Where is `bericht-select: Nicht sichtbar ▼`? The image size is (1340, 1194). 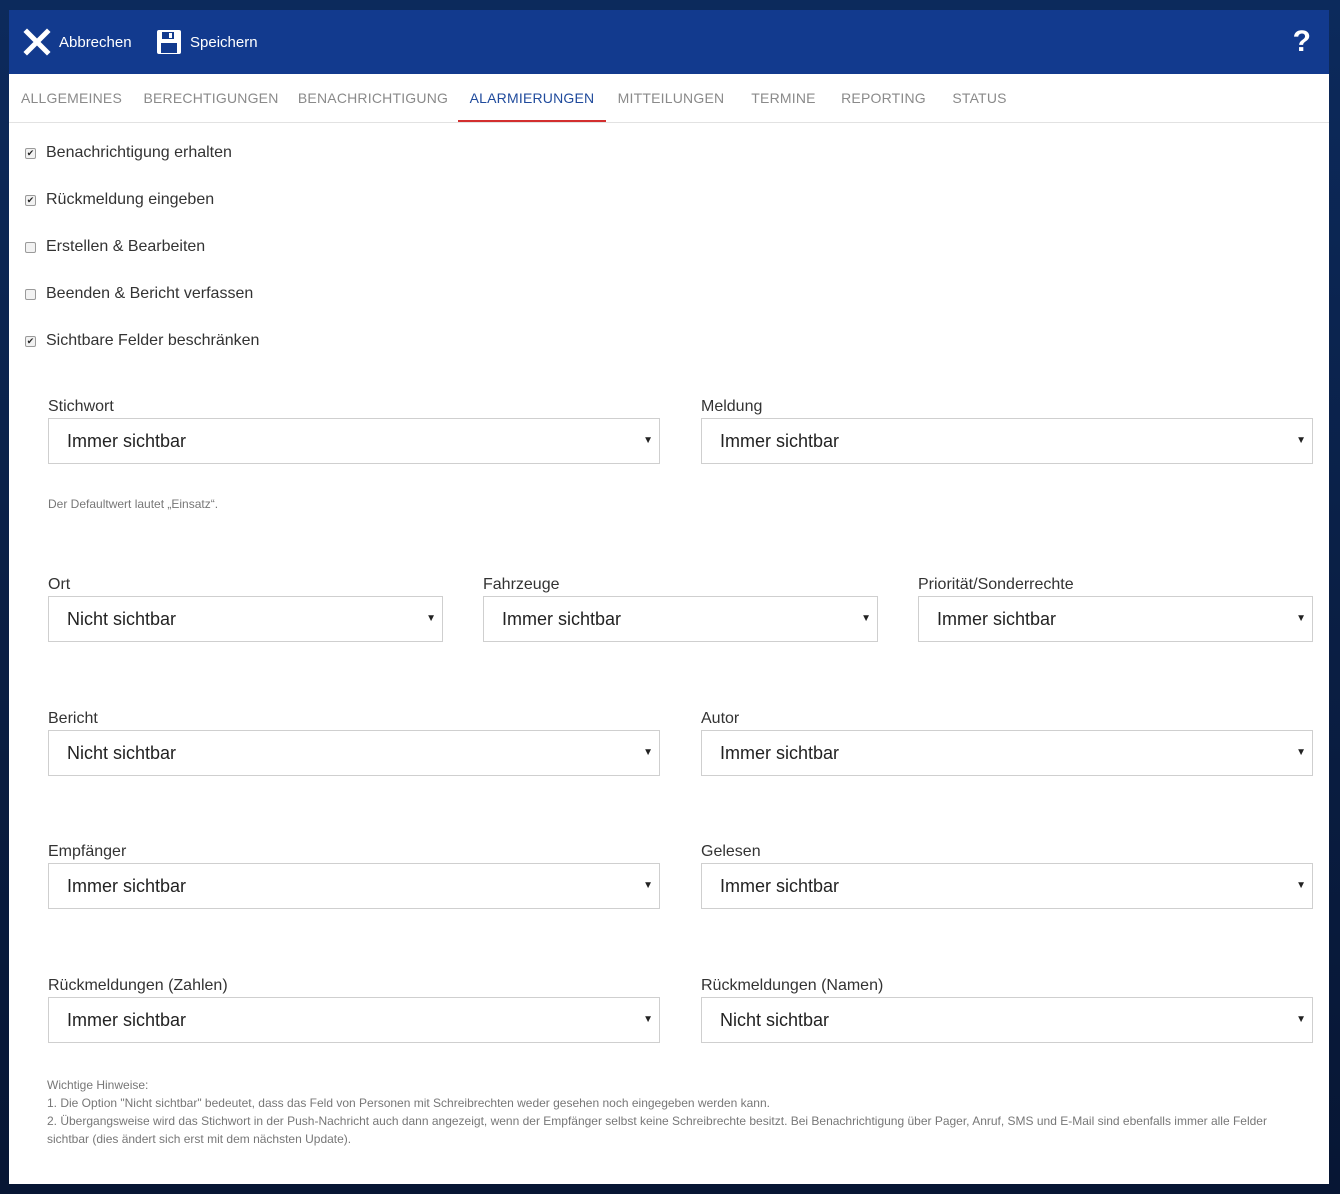 bericht-select: Nicht sichtbar ▼ is located at coordinates (354, 753).